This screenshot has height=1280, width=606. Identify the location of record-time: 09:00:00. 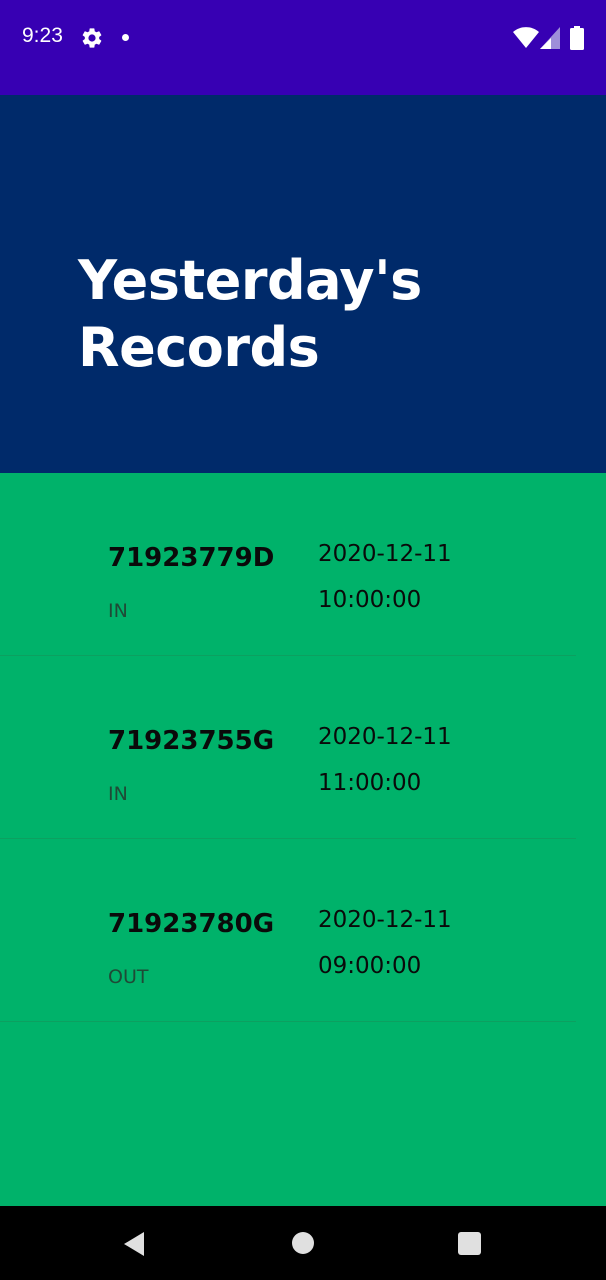
(370, 966).